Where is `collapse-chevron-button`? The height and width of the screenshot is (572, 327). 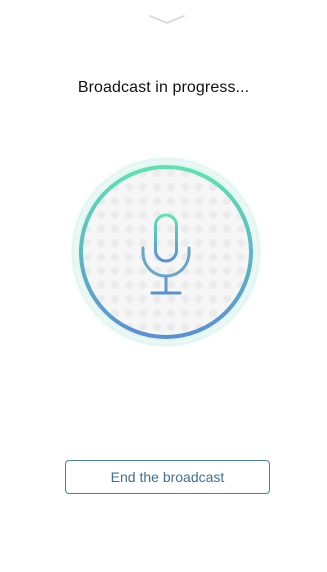 collapse-chevron-button is located at coordinates (167, 18).